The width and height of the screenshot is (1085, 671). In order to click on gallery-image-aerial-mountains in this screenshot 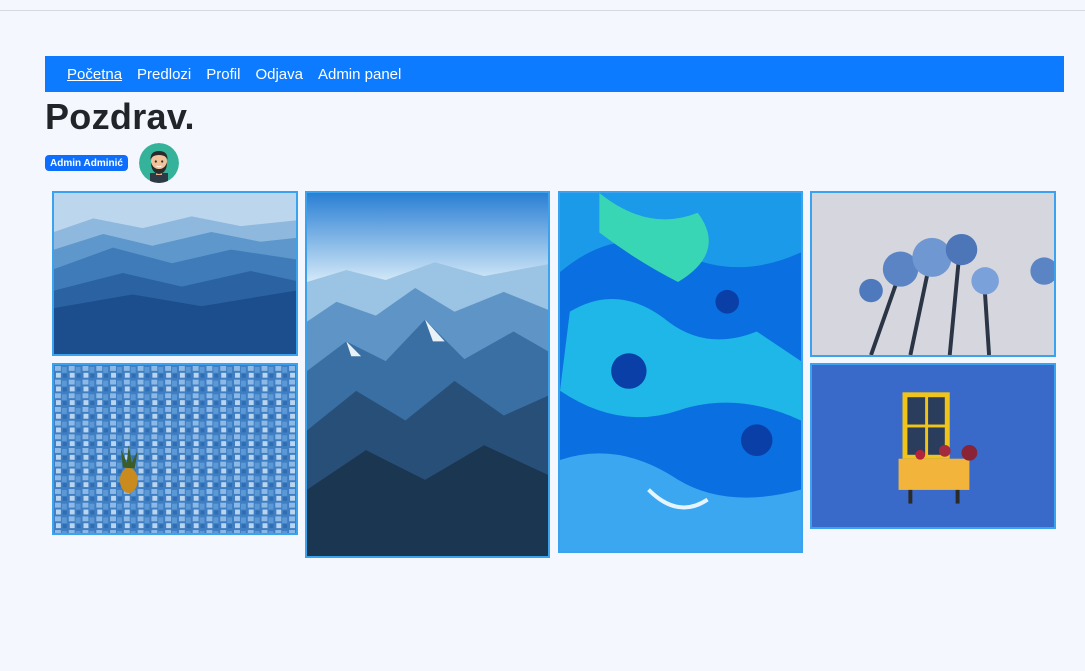, I will do `click(427, 374)`.